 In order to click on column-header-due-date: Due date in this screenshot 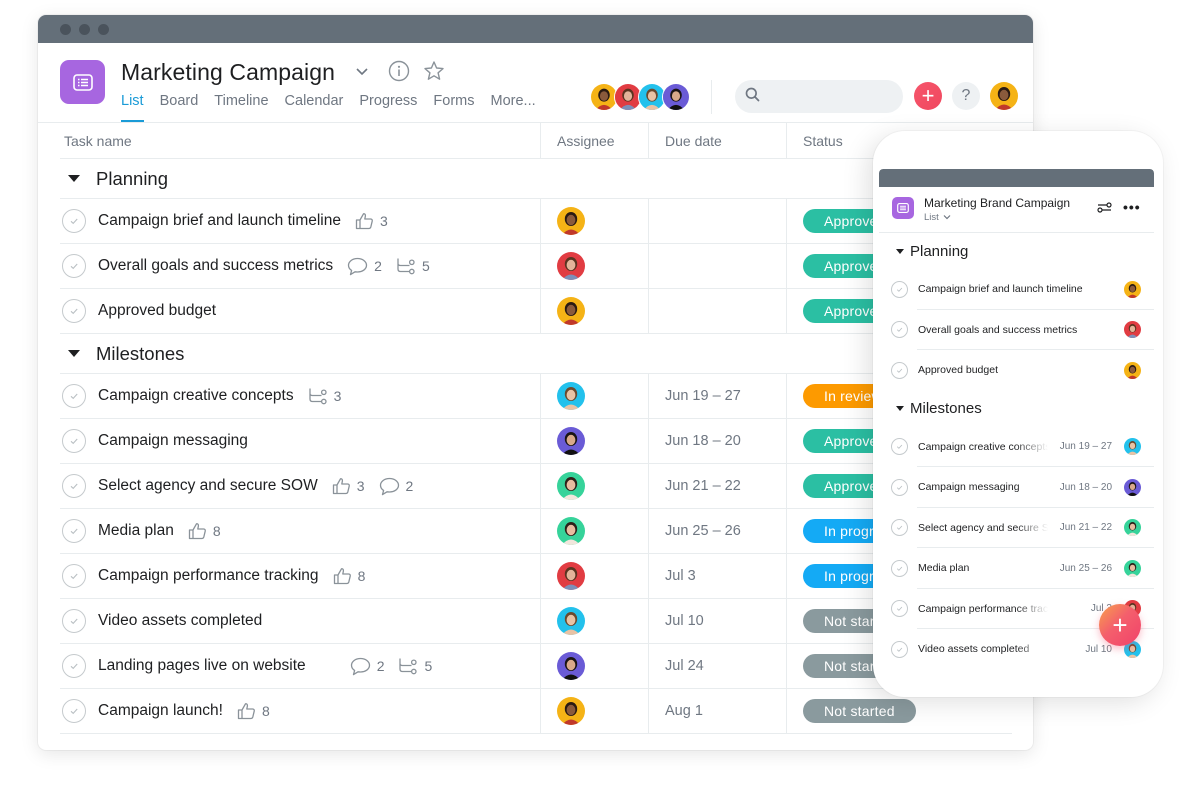, I will do `click(718, 140)`.